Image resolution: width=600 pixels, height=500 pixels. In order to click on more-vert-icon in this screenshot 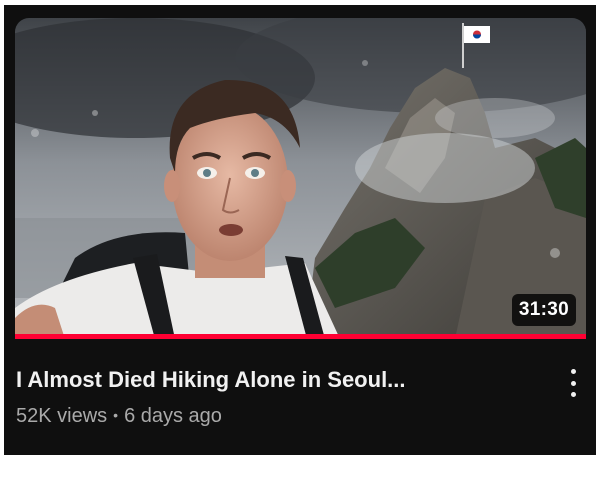, I will do `click(573, 383)`.